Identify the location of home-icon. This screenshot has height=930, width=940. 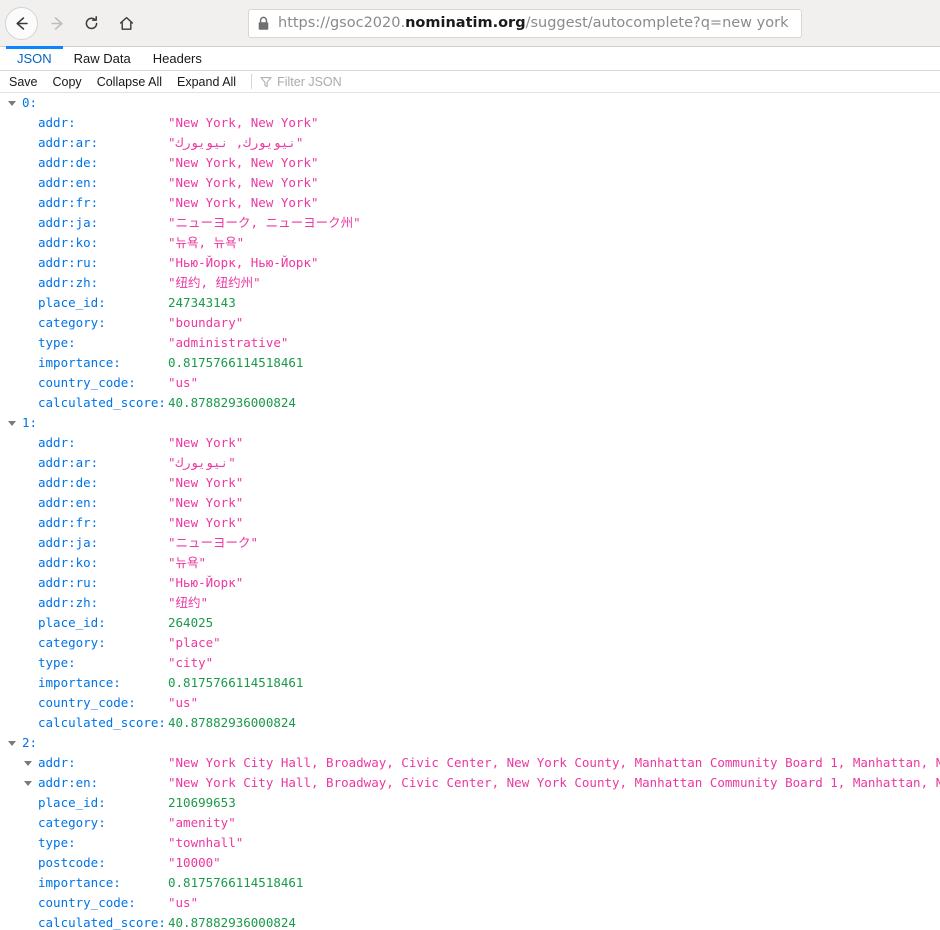
(126, 23).